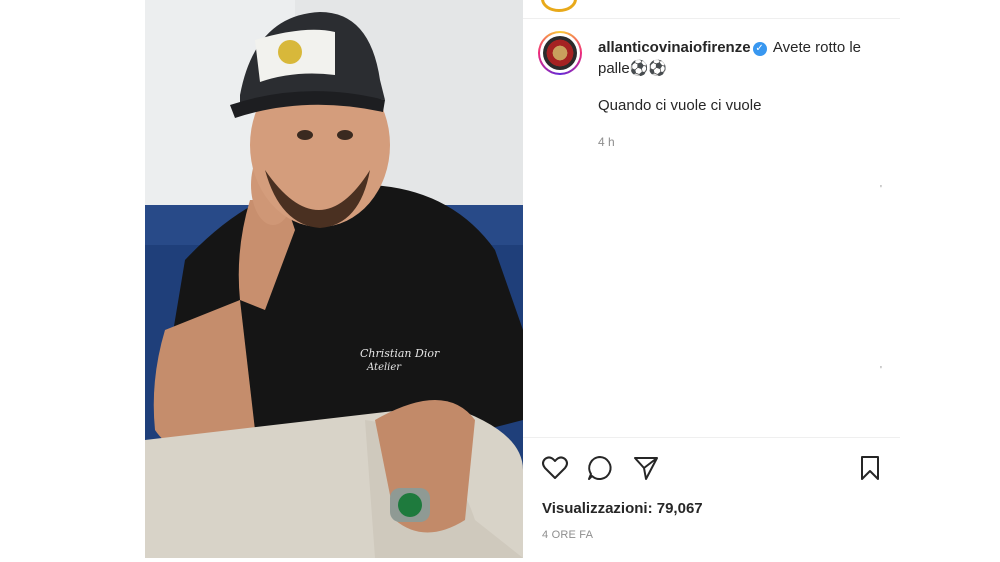  I want to click on caption-body: Quando ci vuole ci vuole, so click(680, 105).